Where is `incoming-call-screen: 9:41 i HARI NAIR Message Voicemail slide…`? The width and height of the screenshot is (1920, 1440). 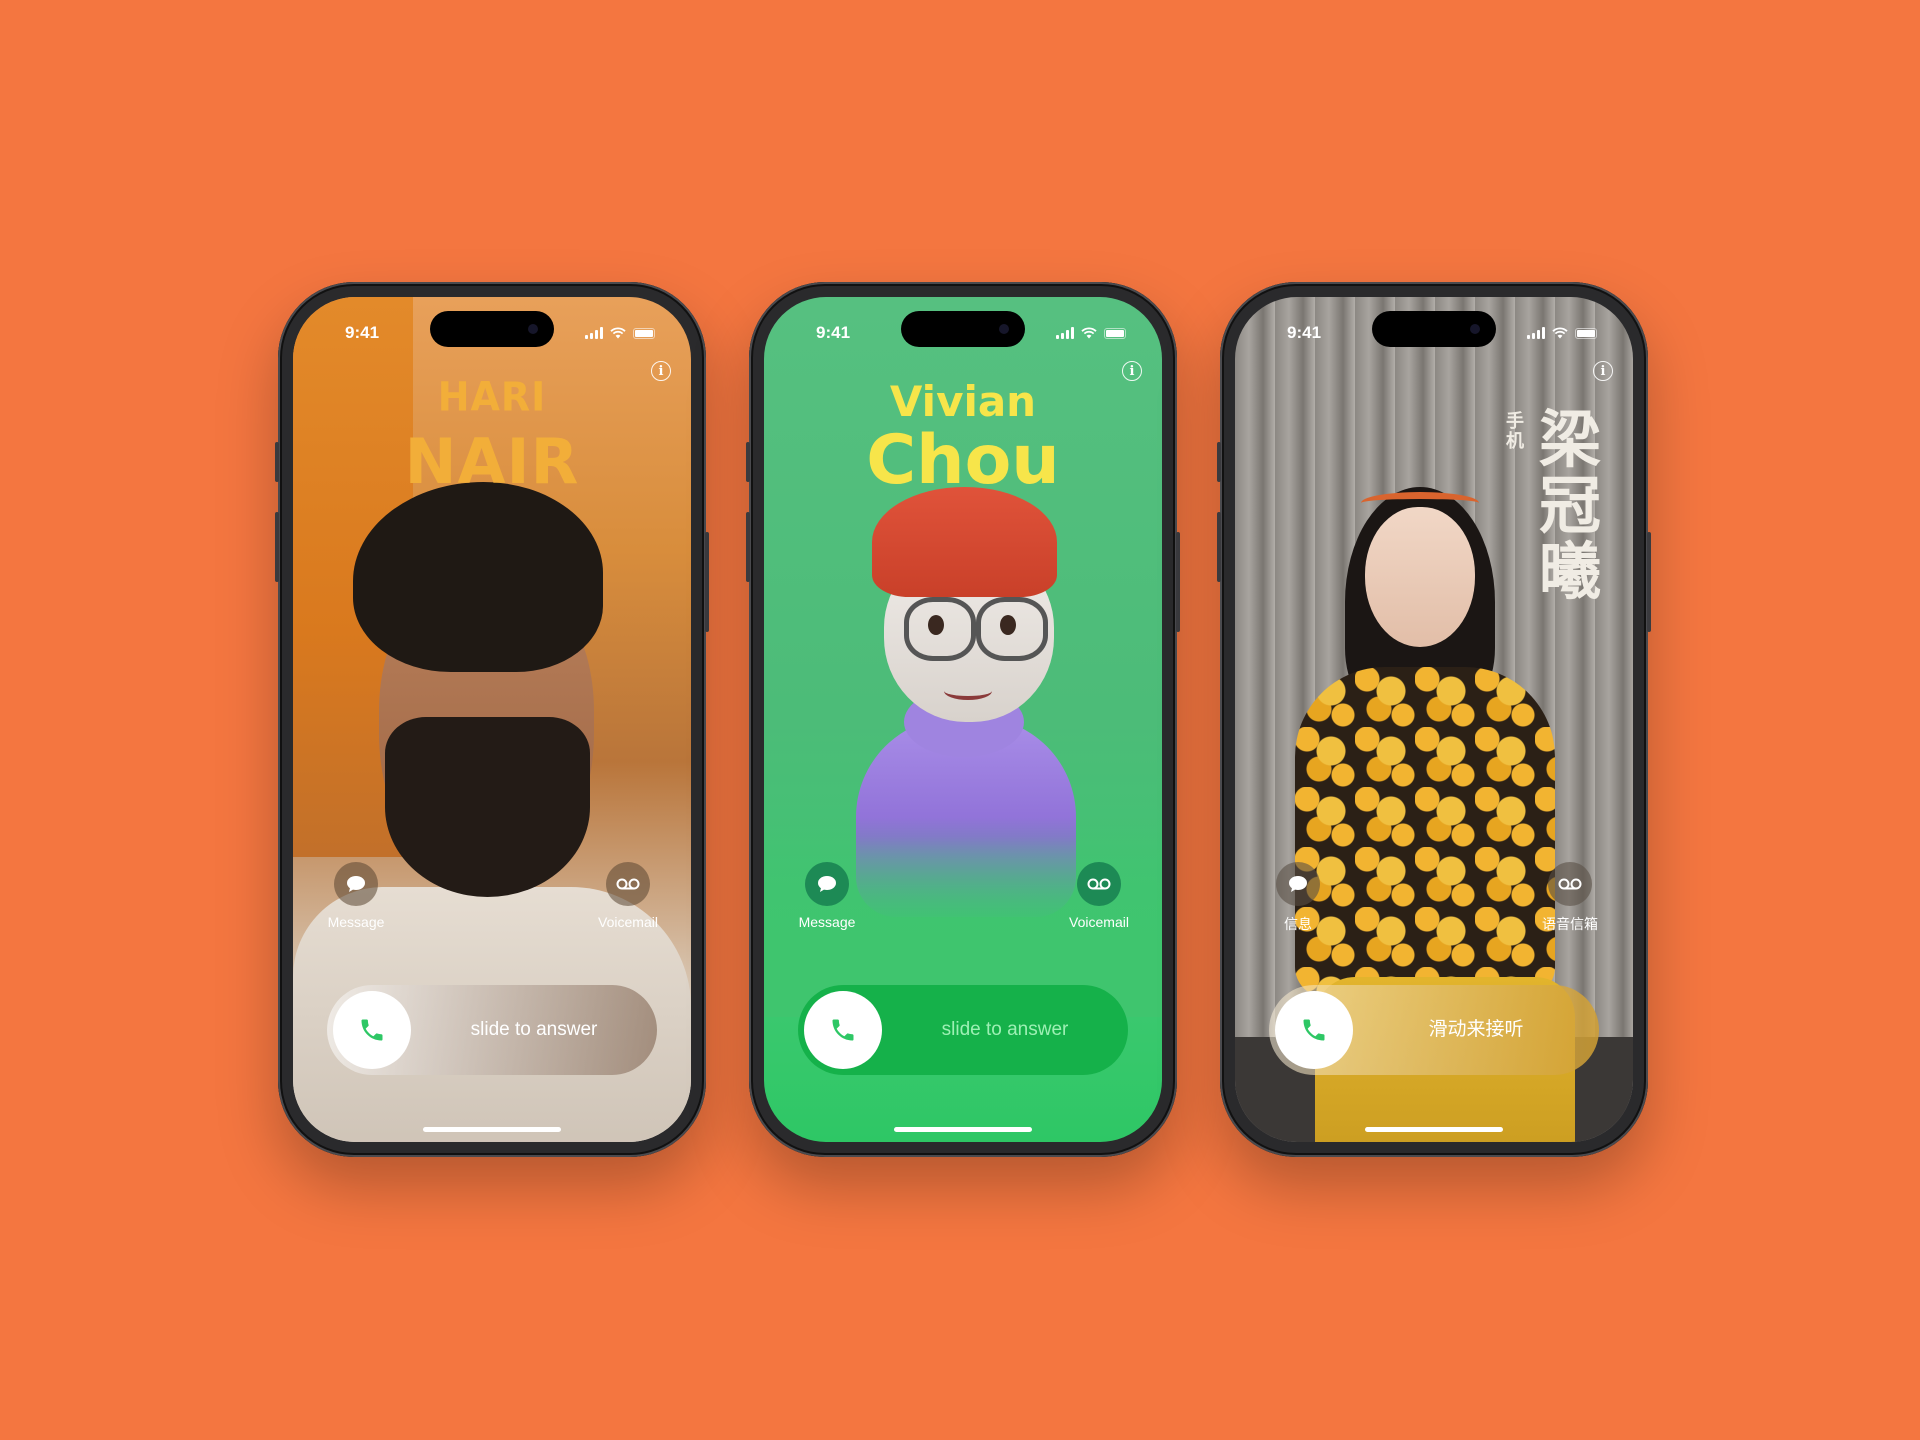 incoming-call-screen: 9:41 i HARI NAIR Message Voicemail slide… is located at coordinates (492, 719).